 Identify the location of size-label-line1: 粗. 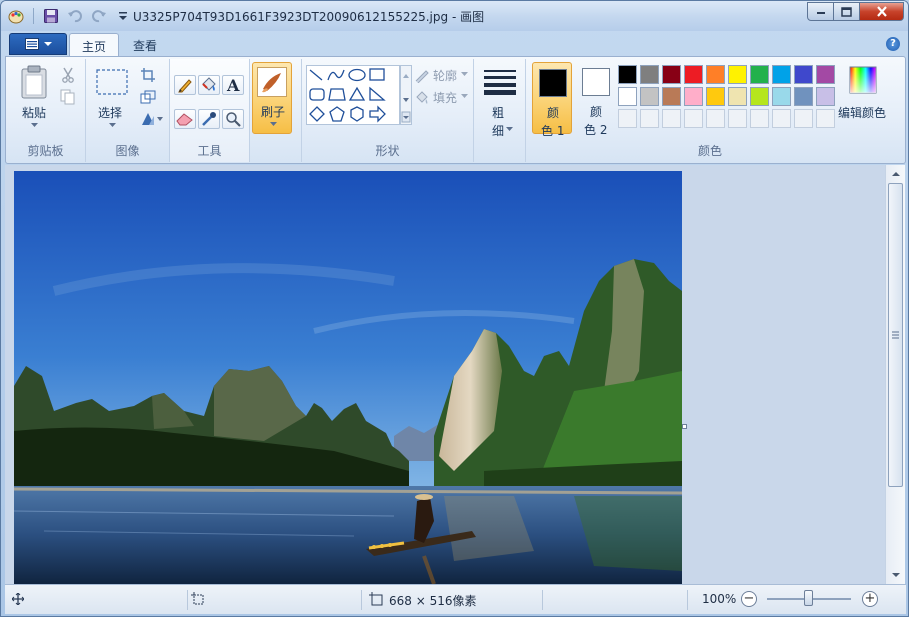
(498, 112).